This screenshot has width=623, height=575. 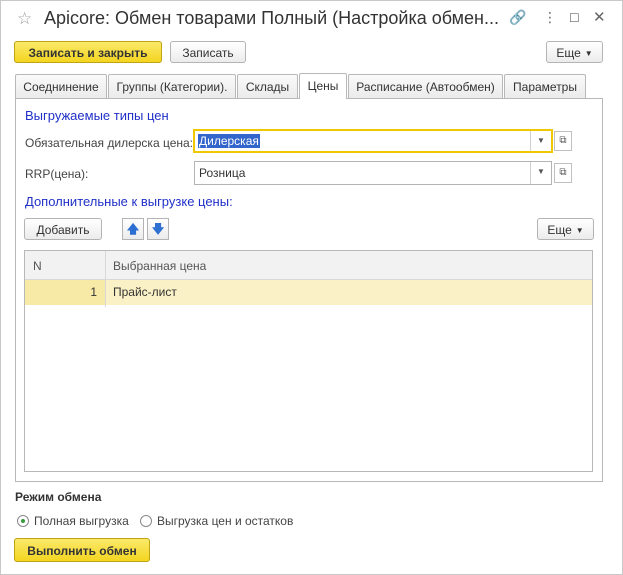 I want to click on tab-schedule: Расписание (Автообмен), so click(x=425, y=86).